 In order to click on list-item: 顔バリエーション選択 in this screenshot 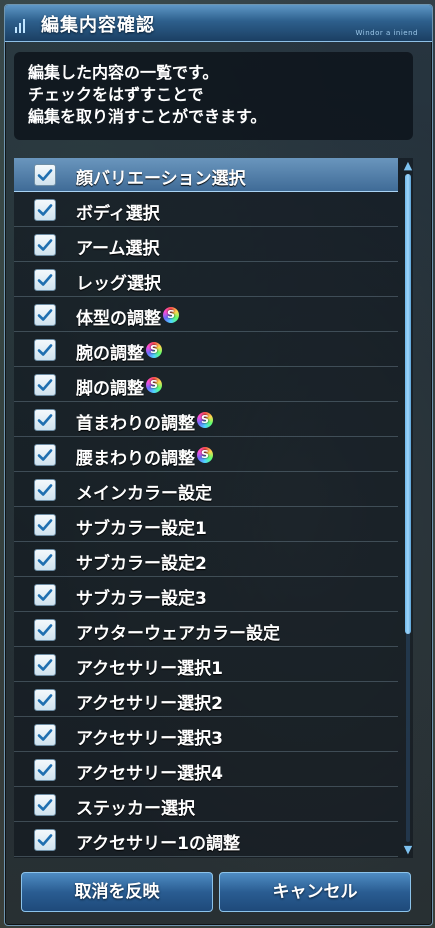, I will do `click(206, 175)`.